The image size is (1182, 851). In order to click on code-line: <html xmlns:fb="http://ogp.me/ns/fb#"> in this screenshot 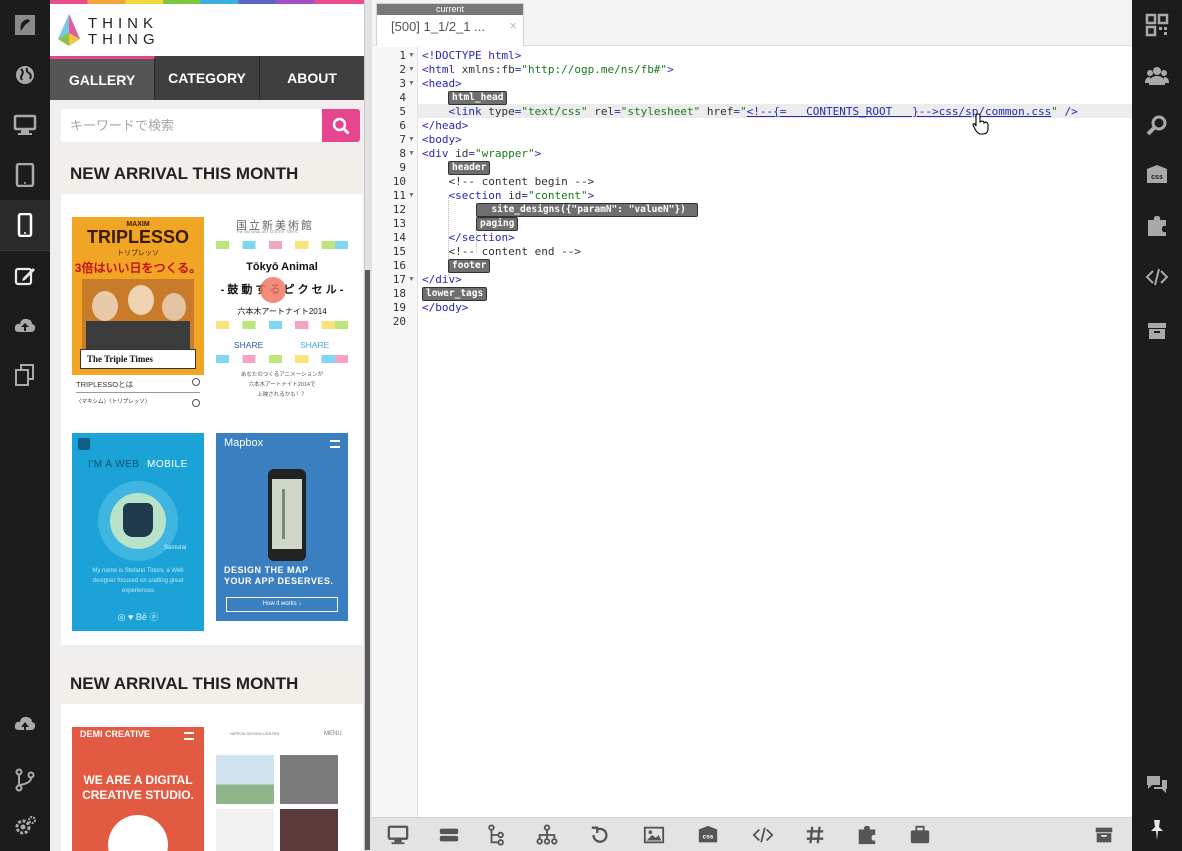, I will do `click(548, 70)`.